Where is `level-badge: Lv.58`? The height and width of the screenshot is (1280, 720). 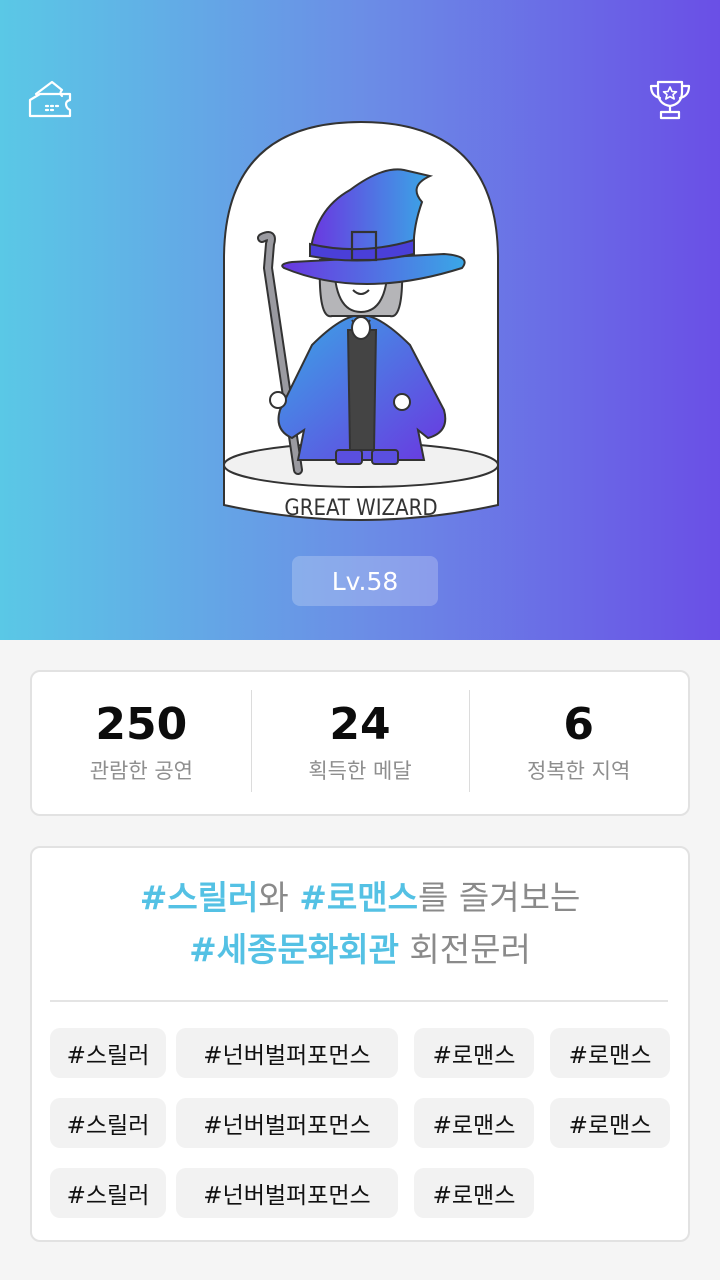
level-badge: Lv.58 is located at coordinates (365, 581).